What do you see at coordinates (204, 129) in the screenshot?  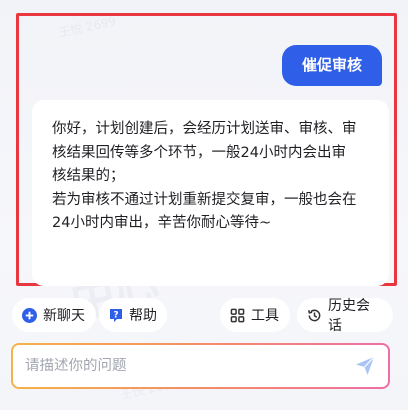 I see `bot-message-line: 你好，计划创建后，会经历计划送审、审核、审` at bounding box center [204, 129].